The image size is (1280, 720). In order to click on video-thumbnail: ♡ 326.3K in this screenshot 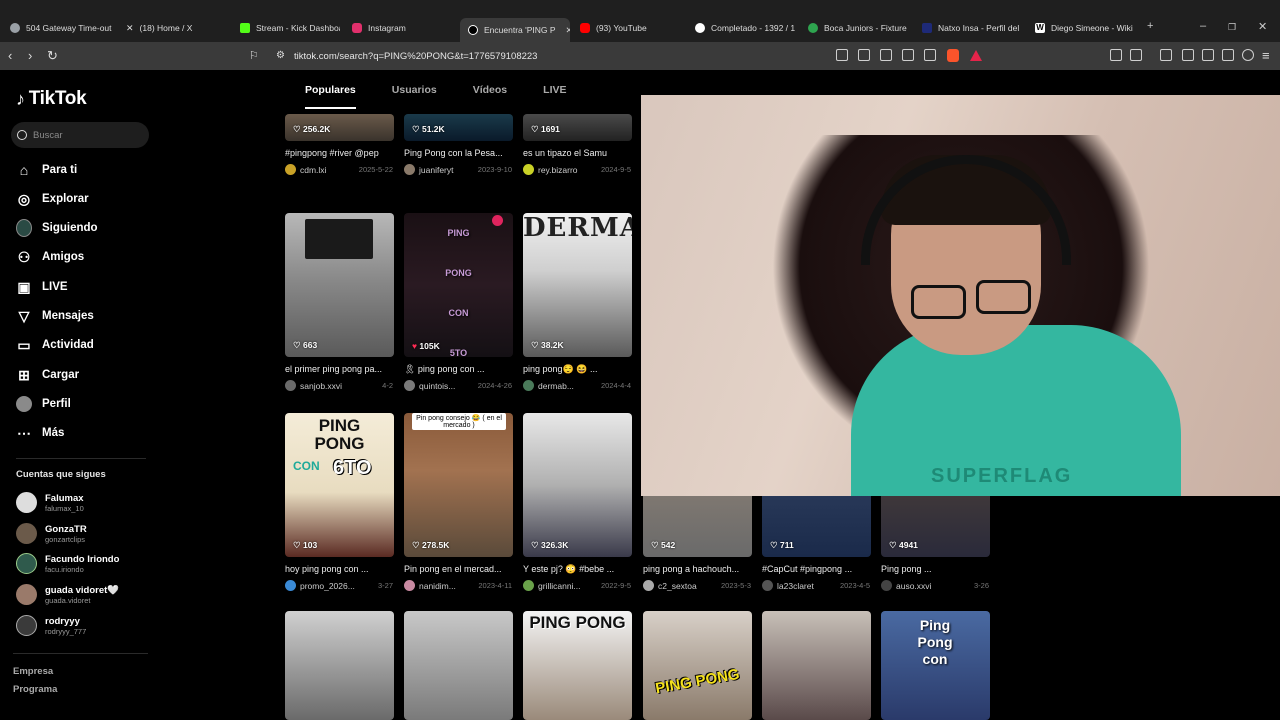, I will do `click(577, 485)`.